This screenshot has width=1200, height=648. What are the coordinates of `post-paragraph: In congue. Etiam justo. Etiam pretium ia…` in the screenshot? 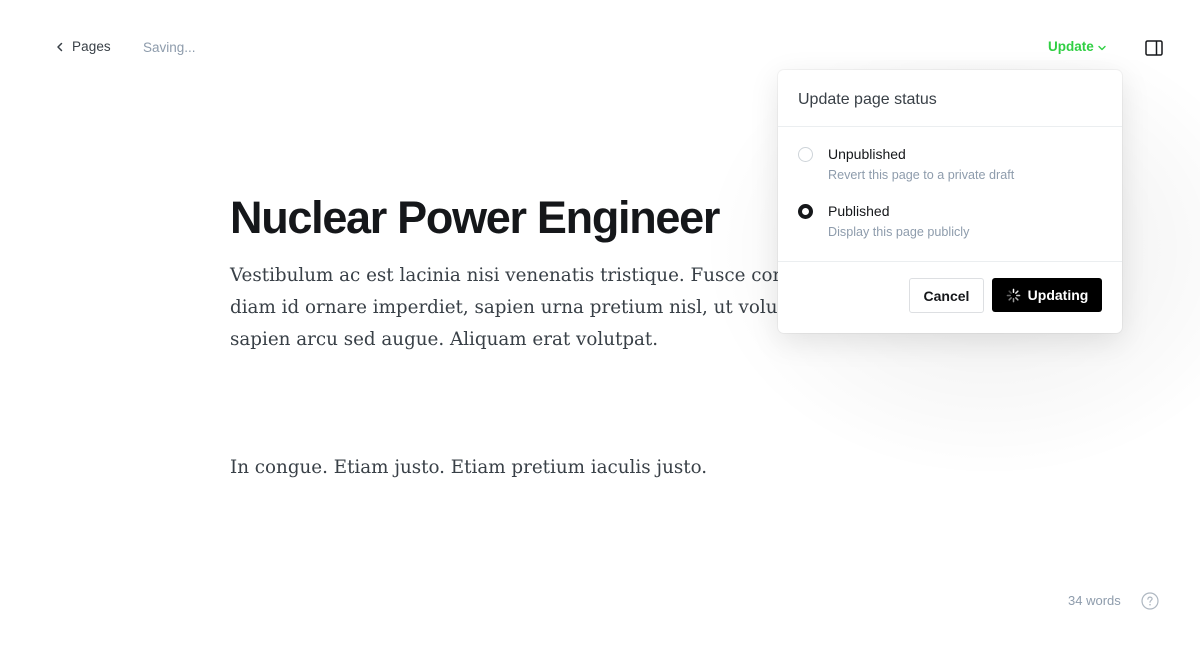 It's located at (580, 468).